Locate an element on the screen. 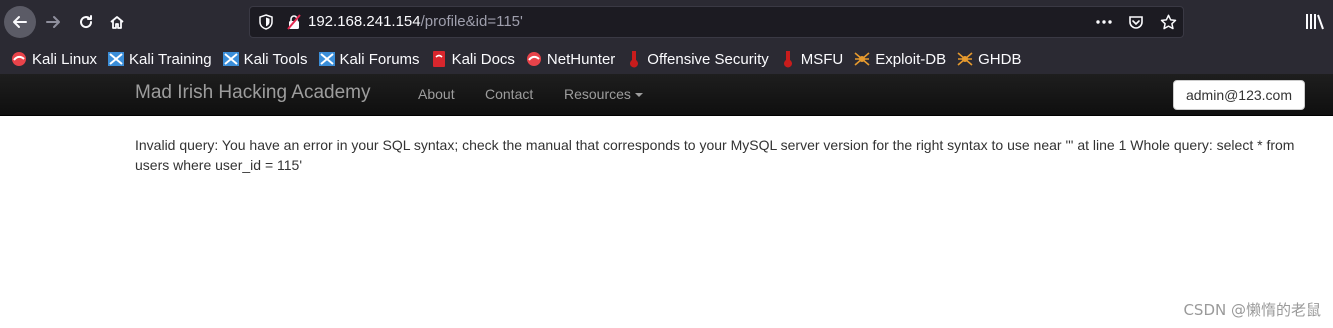 Image resolution: width=1333 pixels, height=328 pixels. bookmark-kali-linux: Kali Linux is located at coordinates (53, 59).